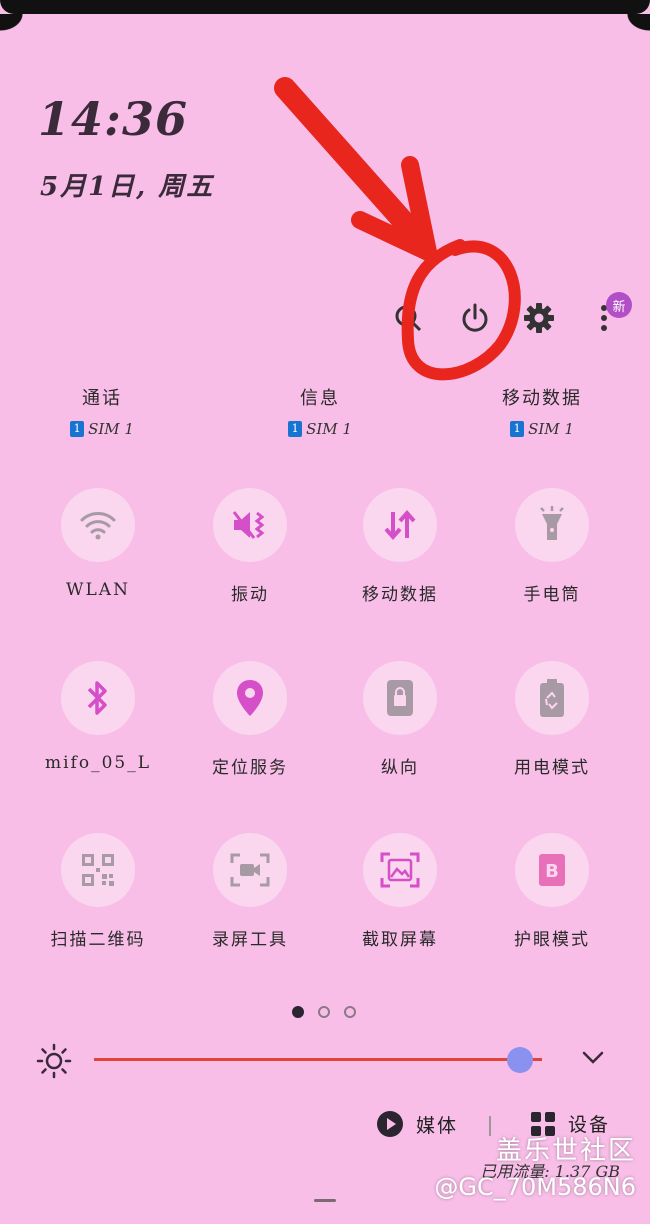  Describe the element at coordinates (127, 187) in the screenshot. I see `clock-date: 5月1日, 周五` at that location.